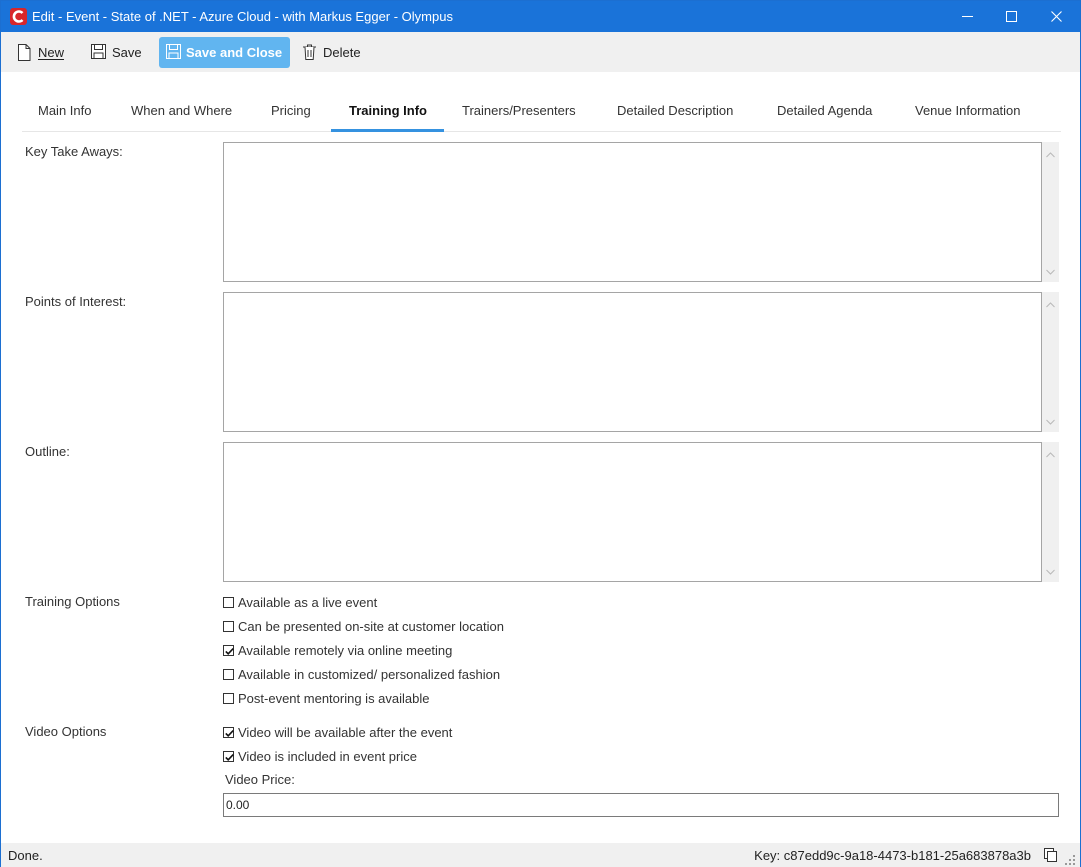 The height and width of the screenshot is (867, 1081). I want to click on tab-label: Detailed Agenda, so click(825, 110).